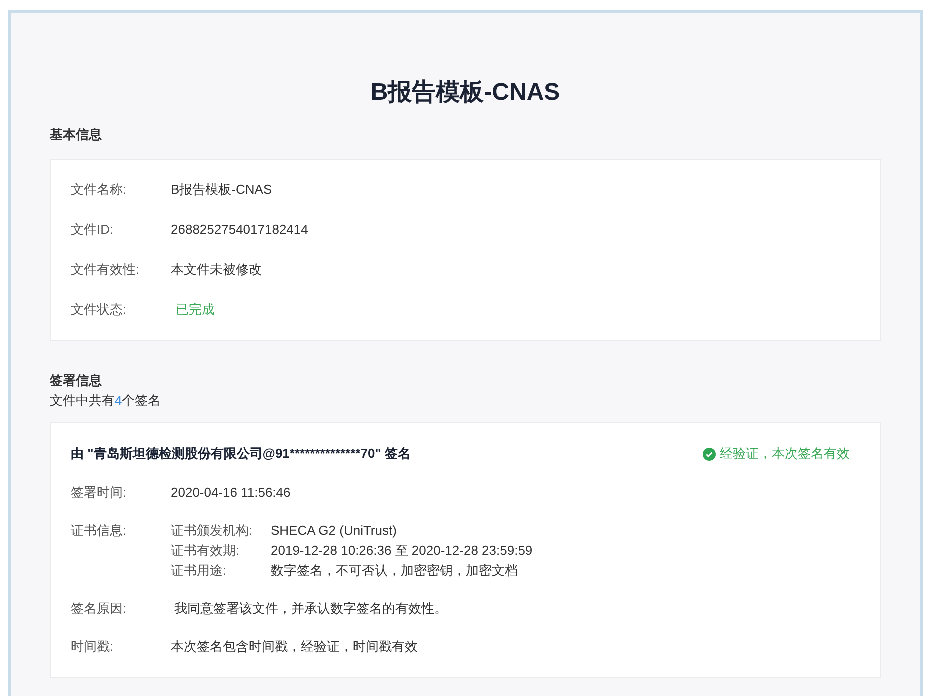 The width and height of the screenshot is (931, 696). I want to click on section-heading: 基本信息, so click(76, 135).